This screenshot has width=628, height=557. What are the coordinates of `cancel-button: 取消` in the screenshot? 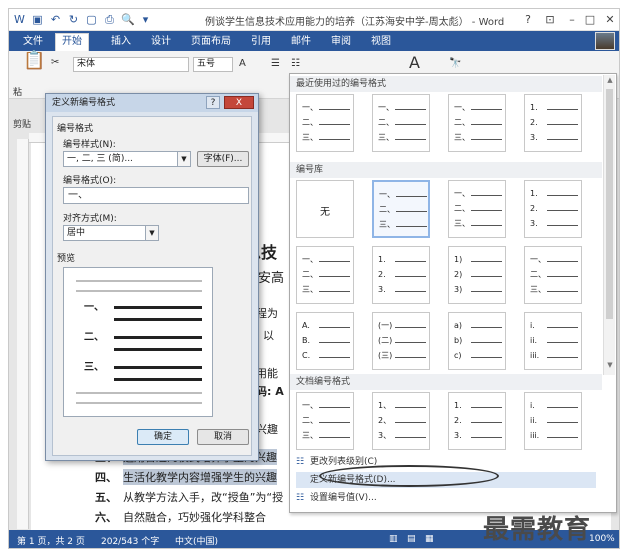 It's located at (223, 437).